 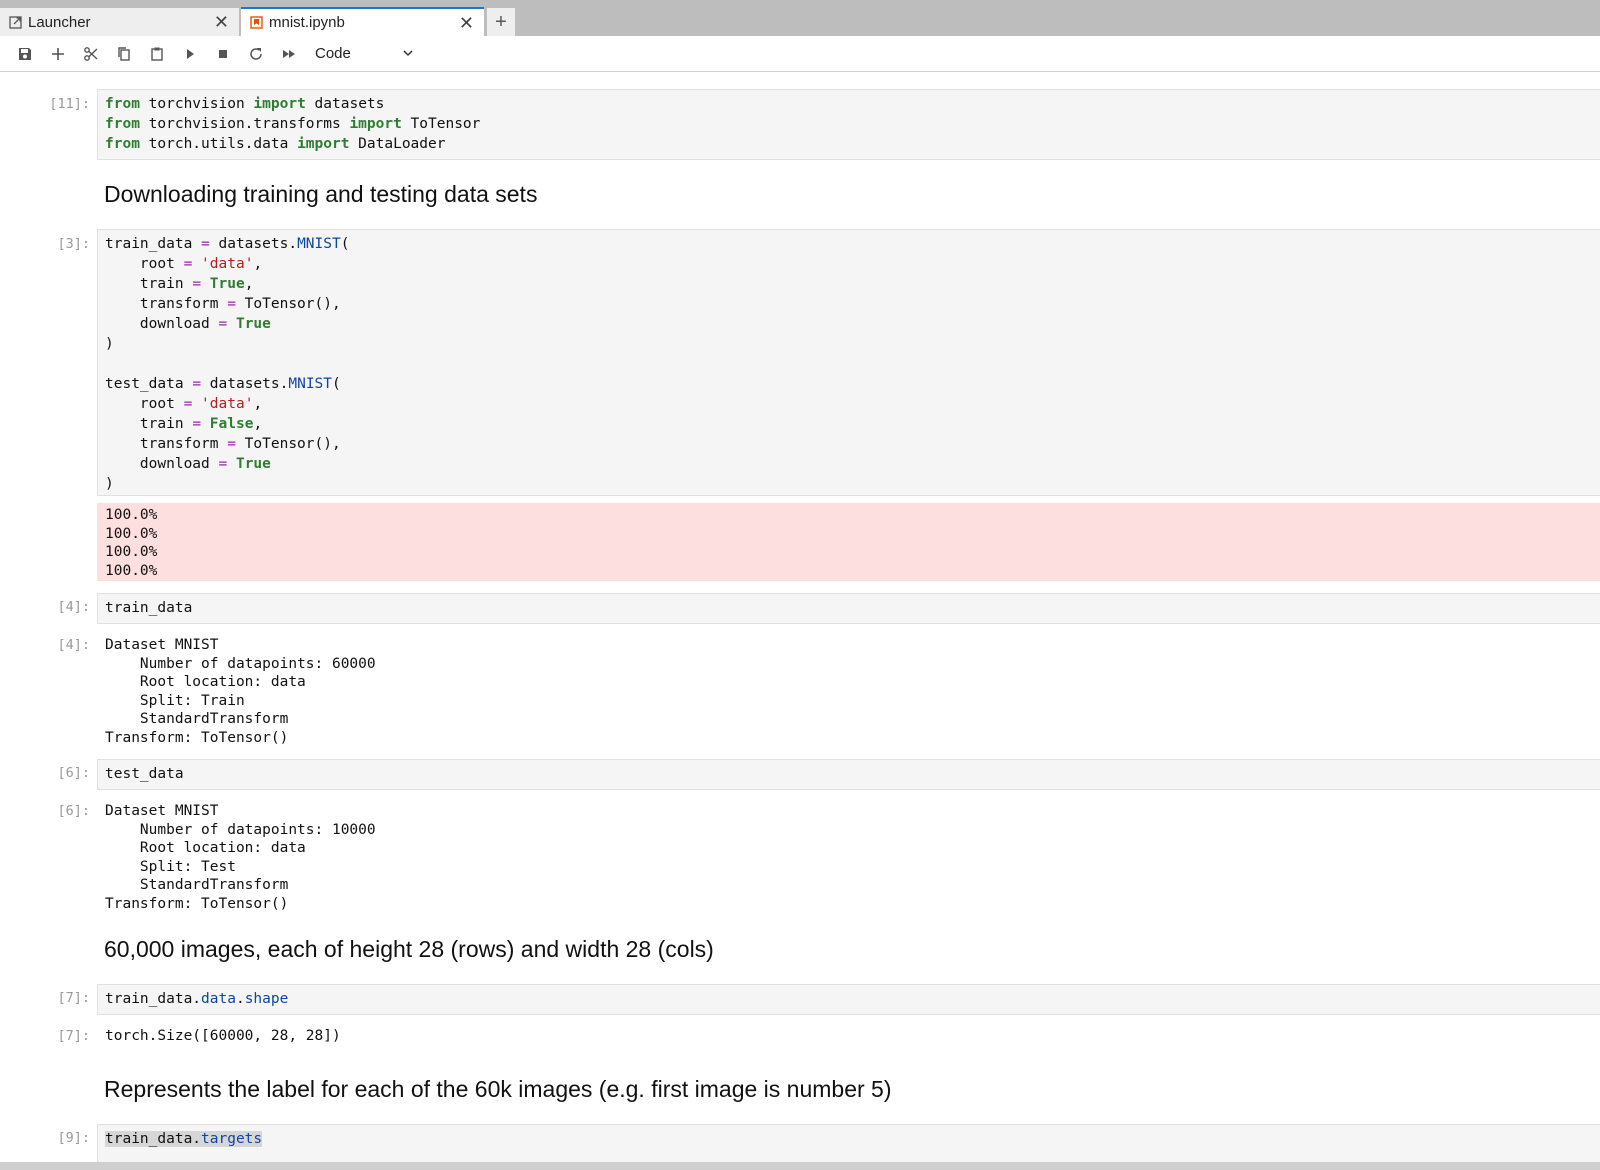 I want to click on code-editor: test_data, so click(x=848, y=774).